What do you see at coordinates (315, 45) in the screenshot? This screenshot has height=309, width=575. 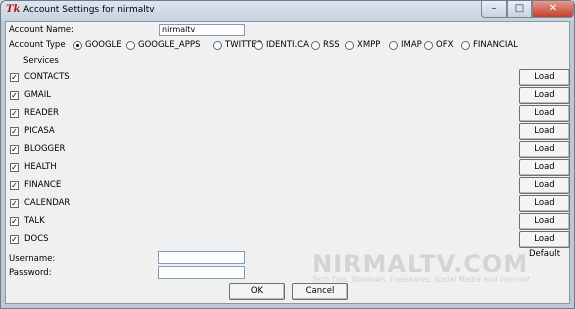 I see `account-type-radio-rss` at bounding box center [315, 45].